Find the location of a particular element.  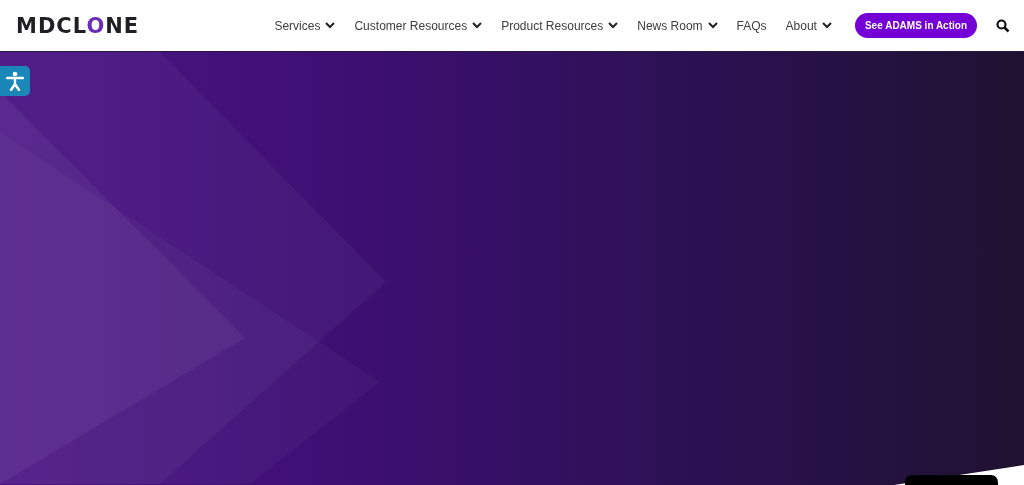

nav-link: Customer Resources is located at coordinates (418, 25).